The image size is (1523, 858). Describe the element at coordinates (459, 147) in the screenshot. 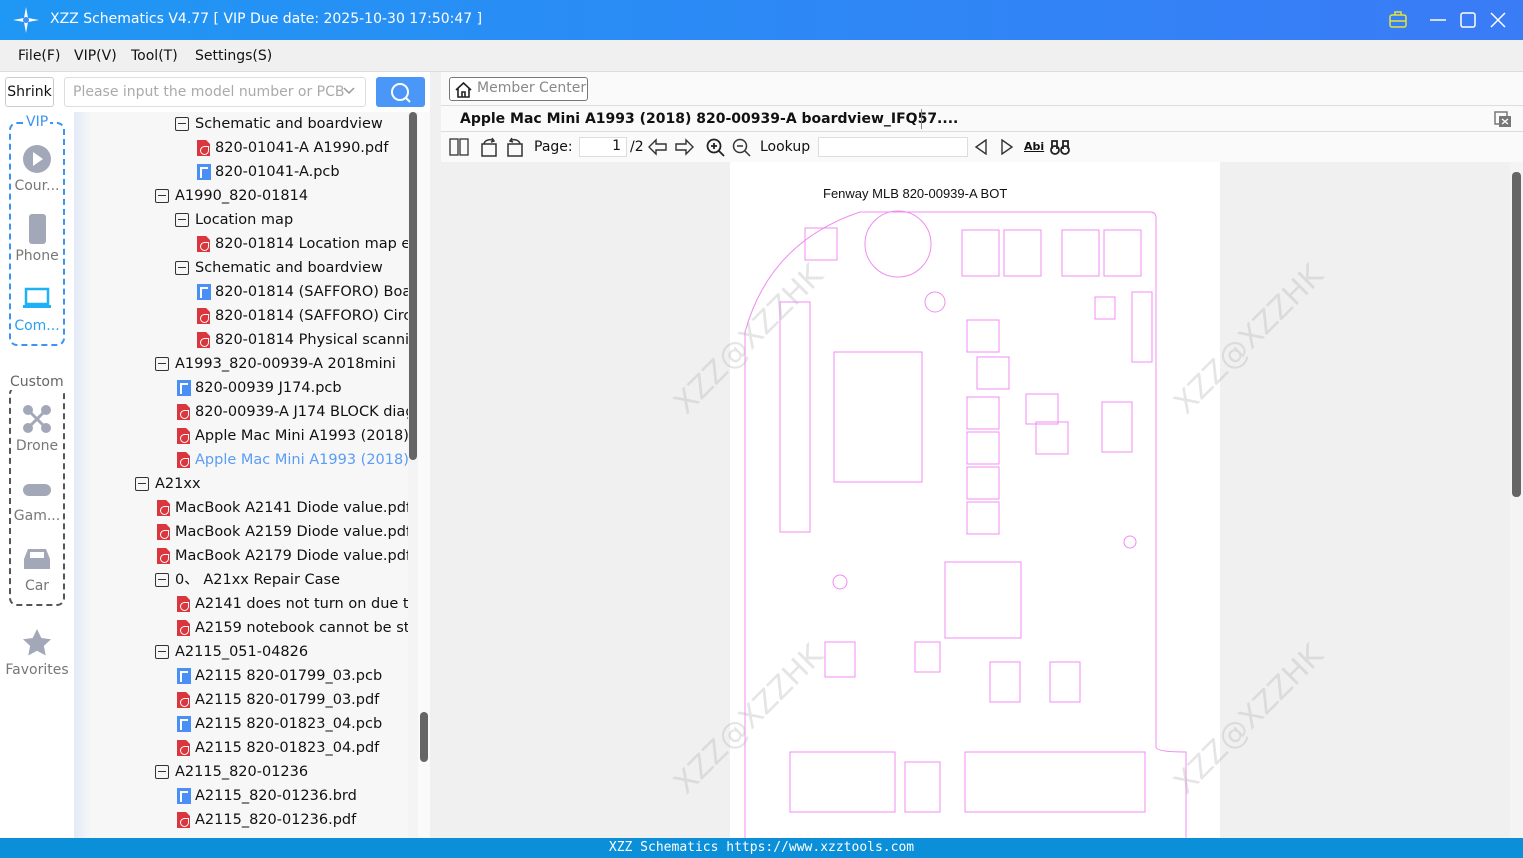

I see `two-page-icon` at that location.